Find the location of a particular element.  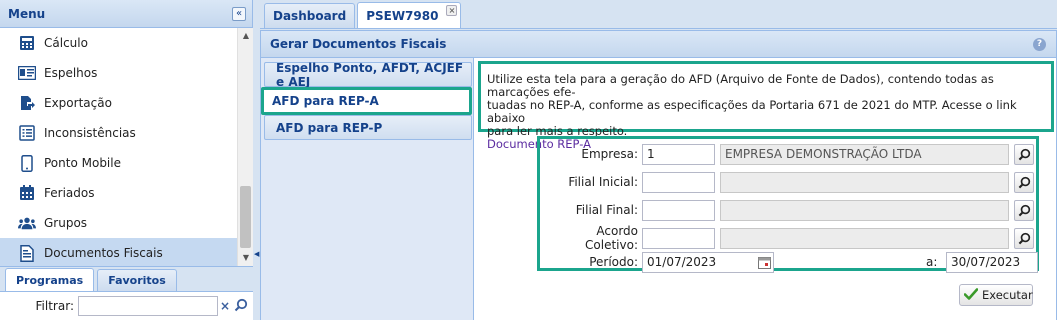

filial-inicial-label: Filial Inicial: is located at coordinates (603, 182).